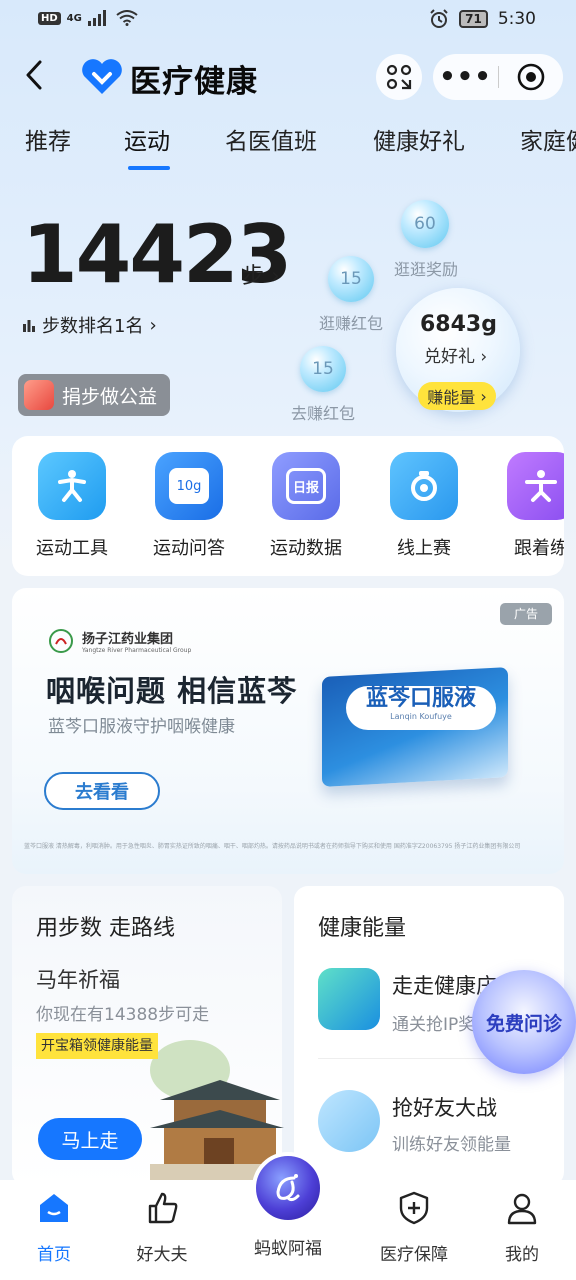 The height and width of the screenshot is (1280, 576). What do you see at coordinates (48, 139) in the screenshot?
I see `tab-recommend: 推荐` at bounding box center [48, 139].